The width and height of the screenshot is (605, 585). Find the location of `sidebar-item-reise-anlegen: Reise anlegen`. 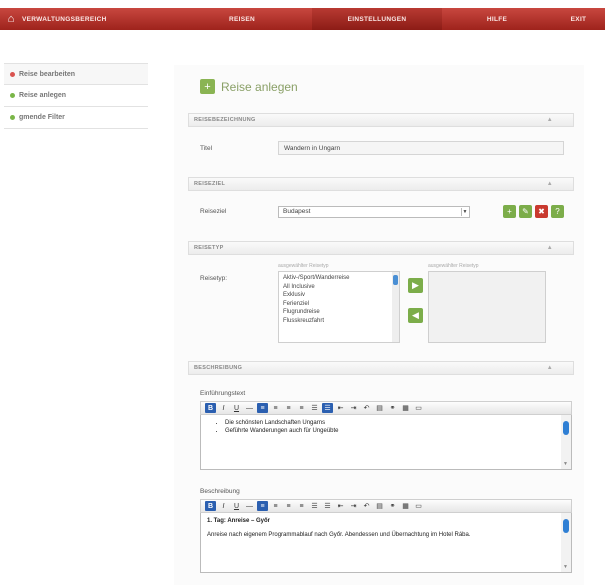

sidebar-item-reise-anlegen: Reise anlegen is located at coordinates (76, 96).